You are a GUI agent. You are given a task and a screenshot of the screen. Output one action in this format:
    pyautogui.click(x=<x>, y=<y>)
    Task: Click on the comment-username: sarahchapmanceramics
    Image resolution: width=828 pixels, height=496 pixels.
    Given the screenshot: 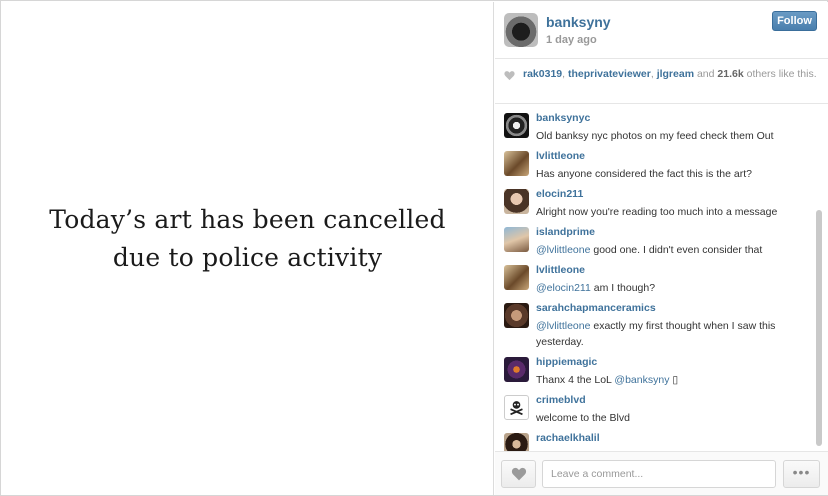 What is the action you would take?
    pyautogui.click(x=596, y=308)
    